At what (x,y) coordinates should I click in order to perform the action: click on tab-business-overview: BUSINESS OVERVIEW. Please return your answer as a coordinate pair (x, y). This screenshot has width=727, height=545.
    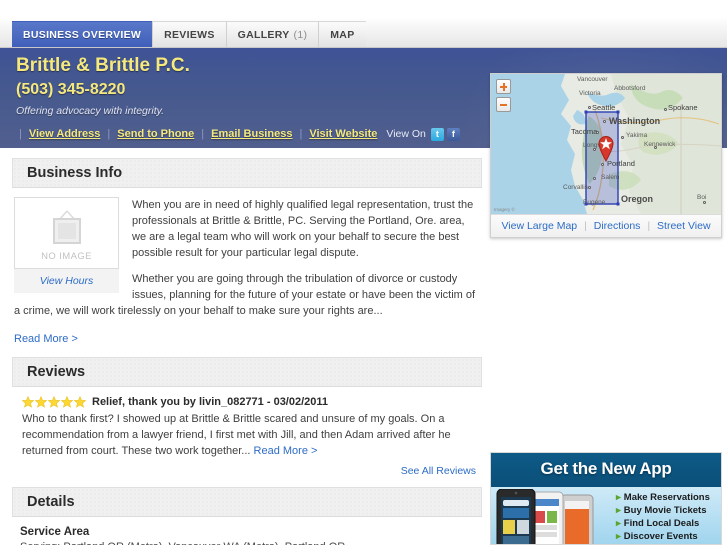
    Looking at the image, I should click on (82, 34).